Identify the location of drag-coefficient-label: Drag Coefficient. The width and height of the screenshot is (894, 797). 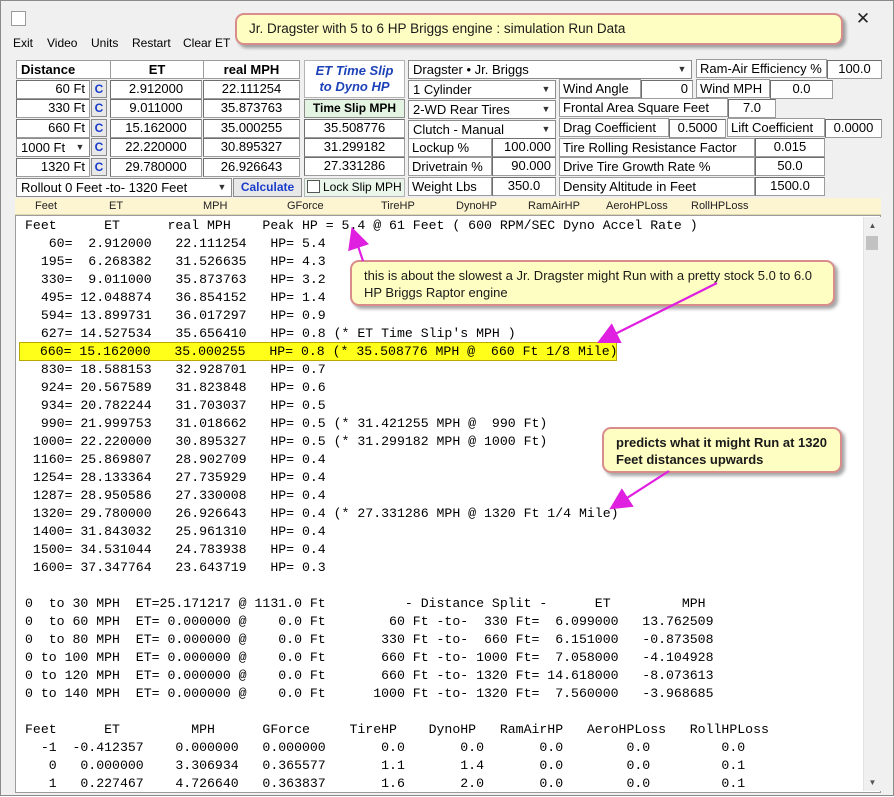
(614, 127).